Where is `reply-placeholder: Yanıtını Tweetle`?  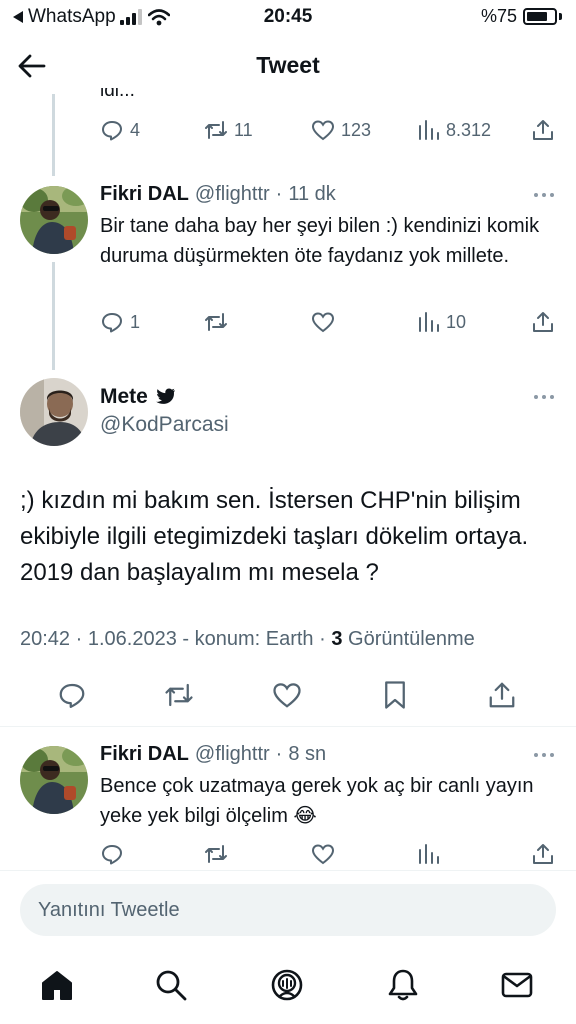 reply-placeholder: Yanıtını Tweetle is located at coordinates (109, 910).